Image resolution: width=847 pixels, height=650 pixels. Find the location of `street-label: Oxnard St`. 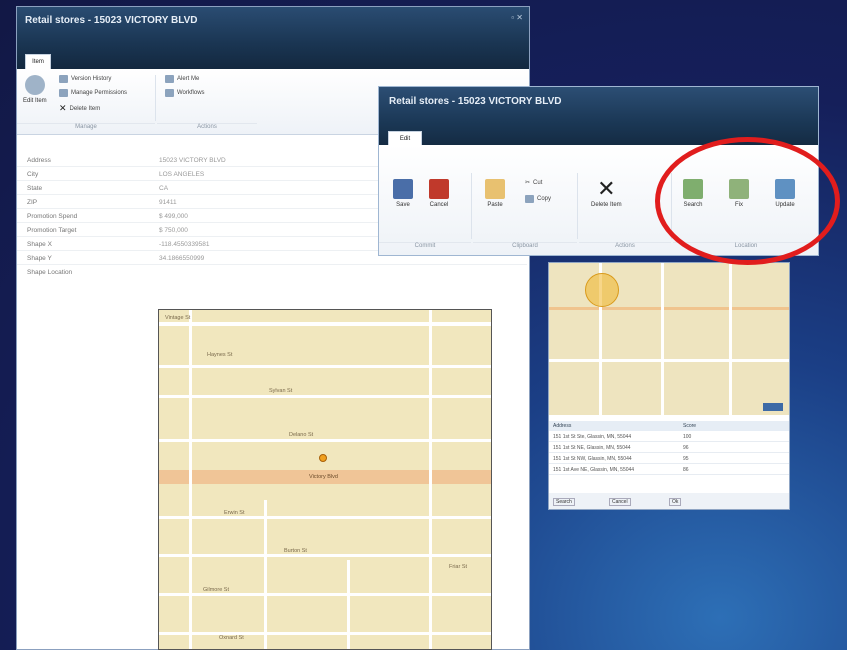

street-label: Oxnard St is located at coordinates (231, 638).